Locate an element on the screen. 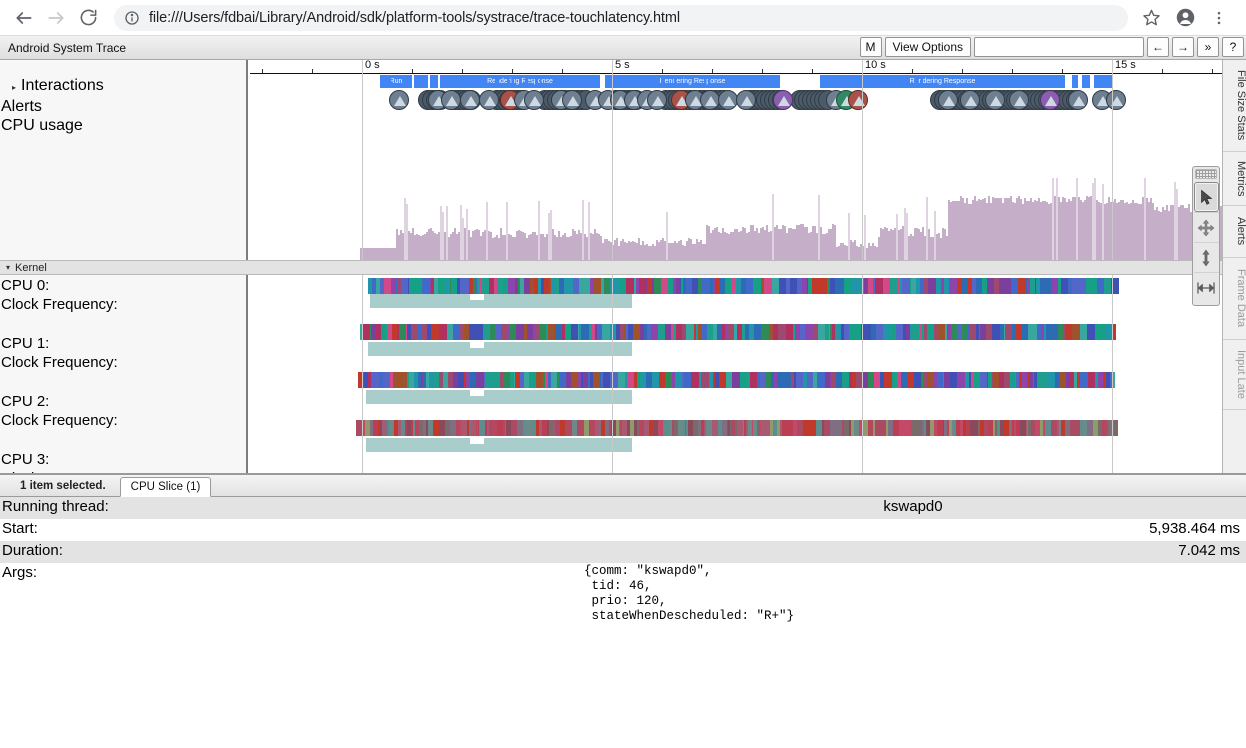 The width and height of the screenshot is (1246, 748). back-arrow-icon is located at coordinates (24, 18).